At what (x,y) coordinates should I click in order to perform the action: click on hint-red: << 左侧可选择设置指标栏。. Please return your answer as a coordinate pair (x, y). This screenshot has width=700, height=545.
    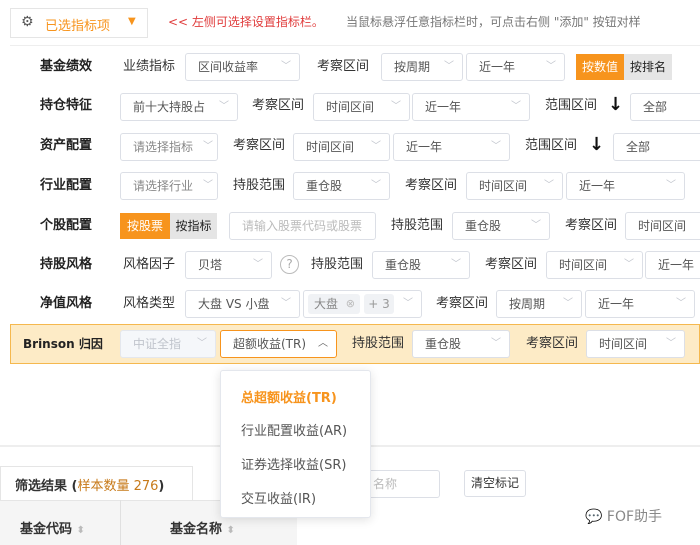
    Looking at the image, I should click on (246, 22).